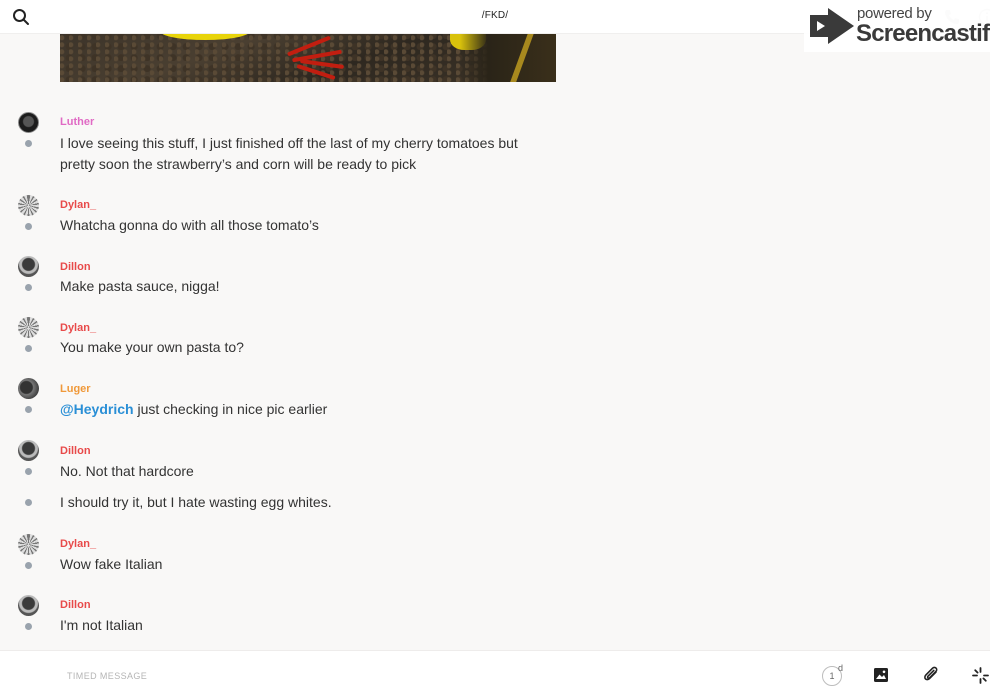 The image size is (990, 700). Describe the element at coordinates (923, 33) in the screenshot. I see `watermark-brand: Screencastify` at that location.